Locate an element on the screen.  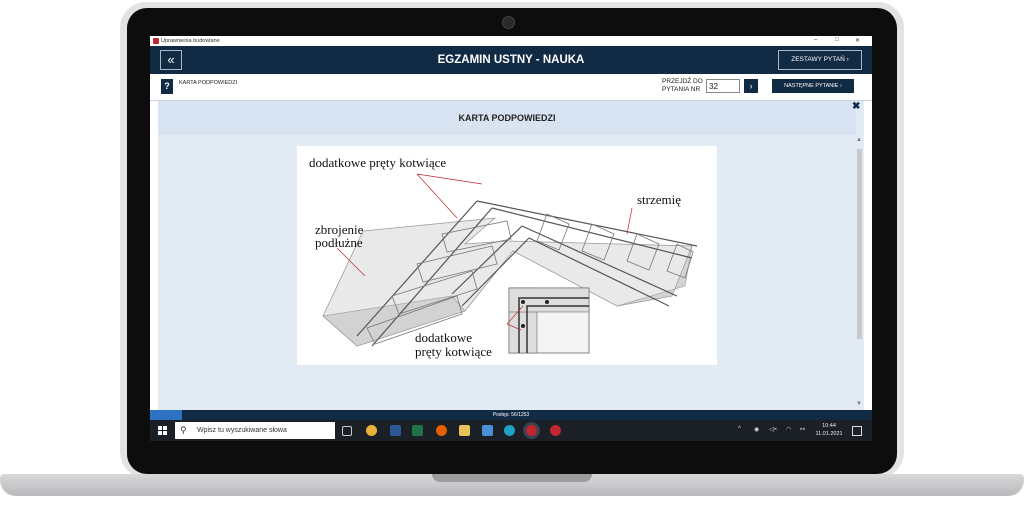
firefox-icon is located at coordinates (441, 430).